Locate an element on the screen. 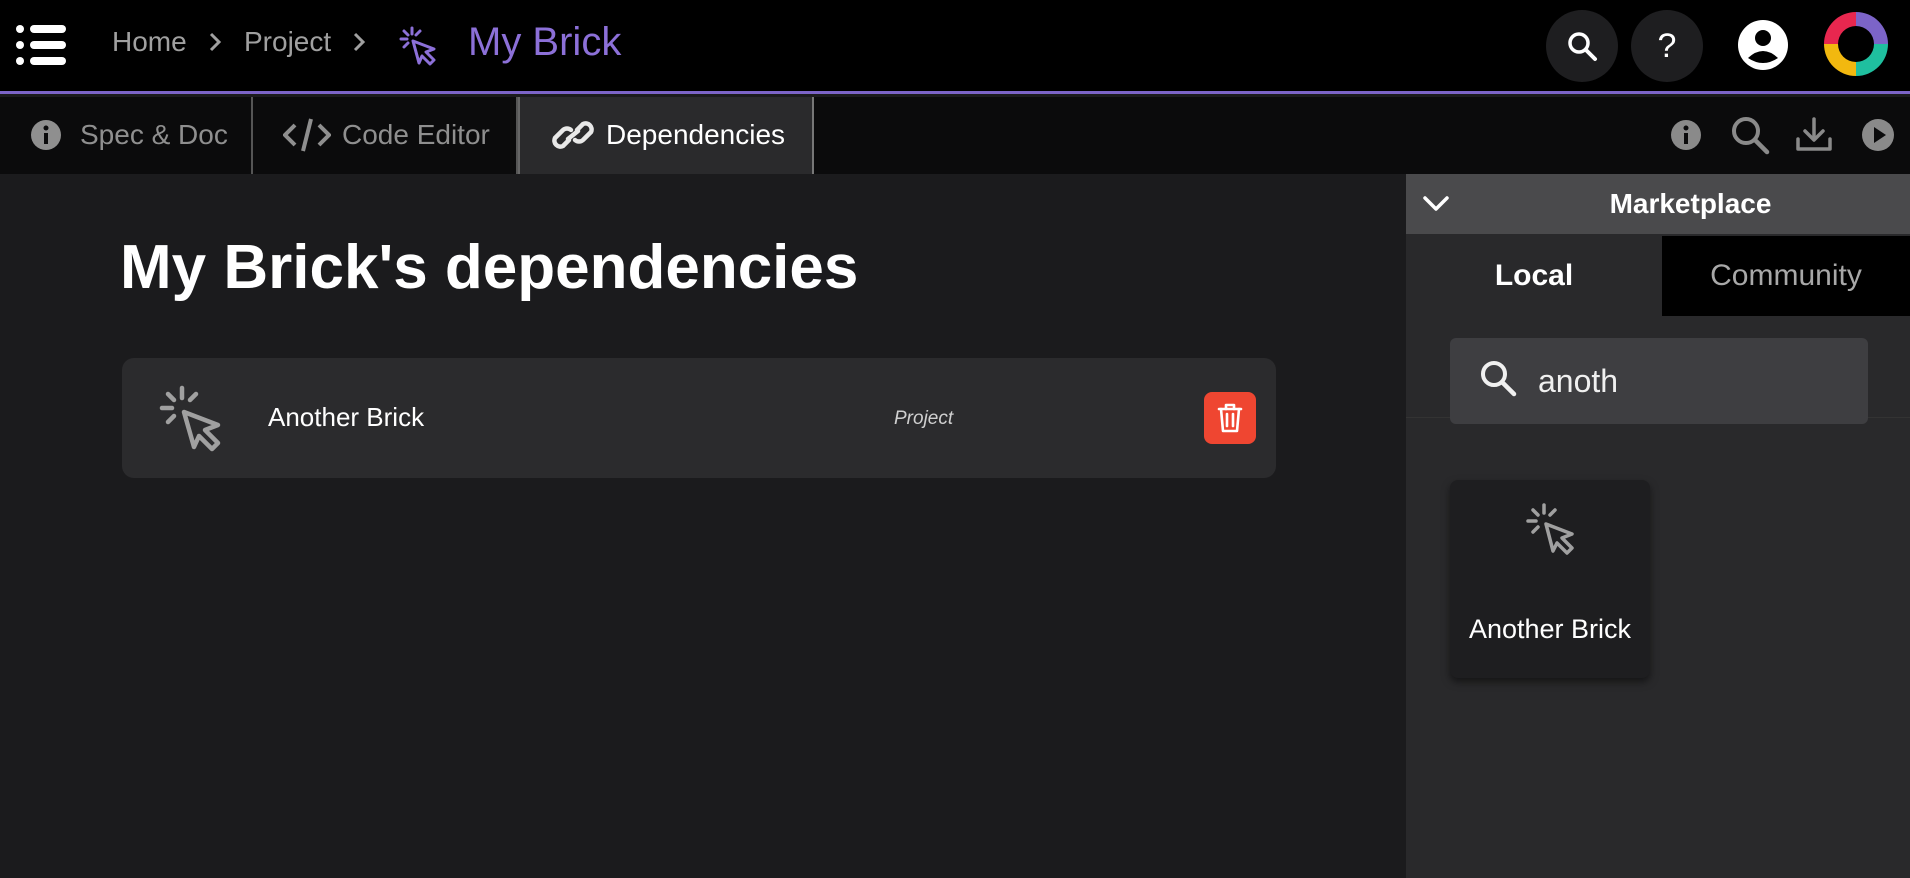 The height and width of the screenshot is (878, 1910). user-icon is located at coordinates (1763, 45).